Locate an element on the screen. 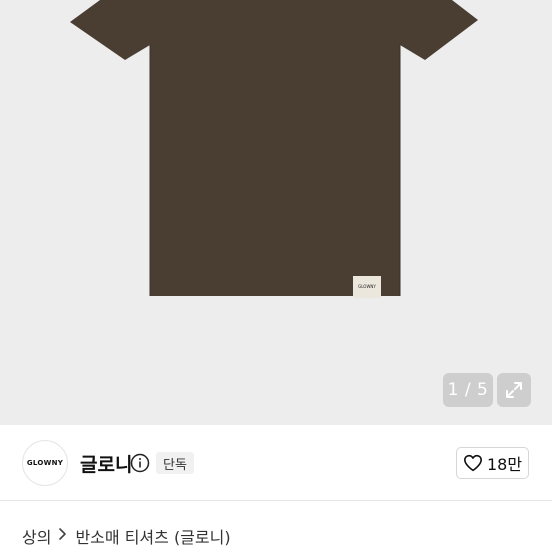  brand-logo: GLOWNY is located at coordinates (45, 463).